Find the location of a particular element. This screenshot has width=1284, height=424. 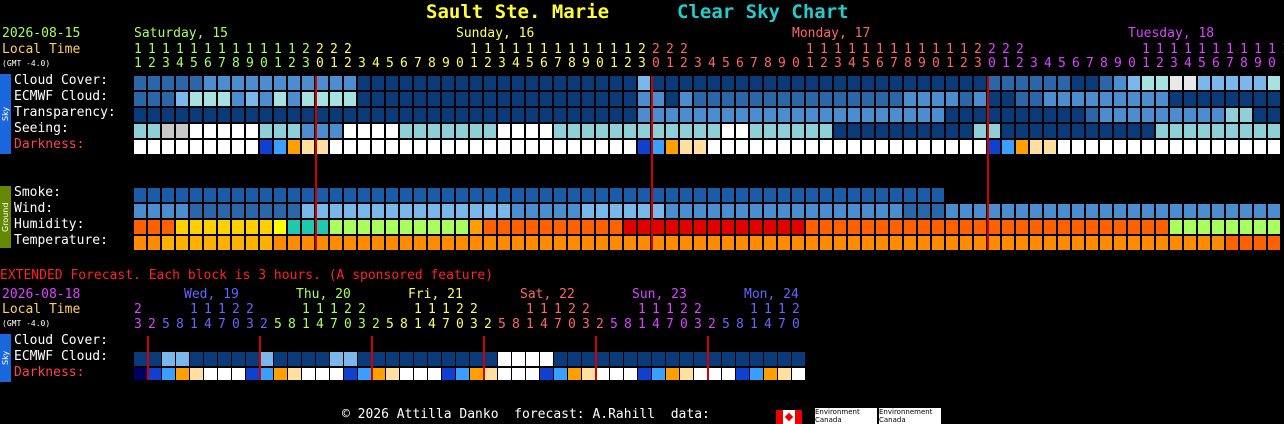

ecmwf-cloud-row is located at coordinates (709, 99).